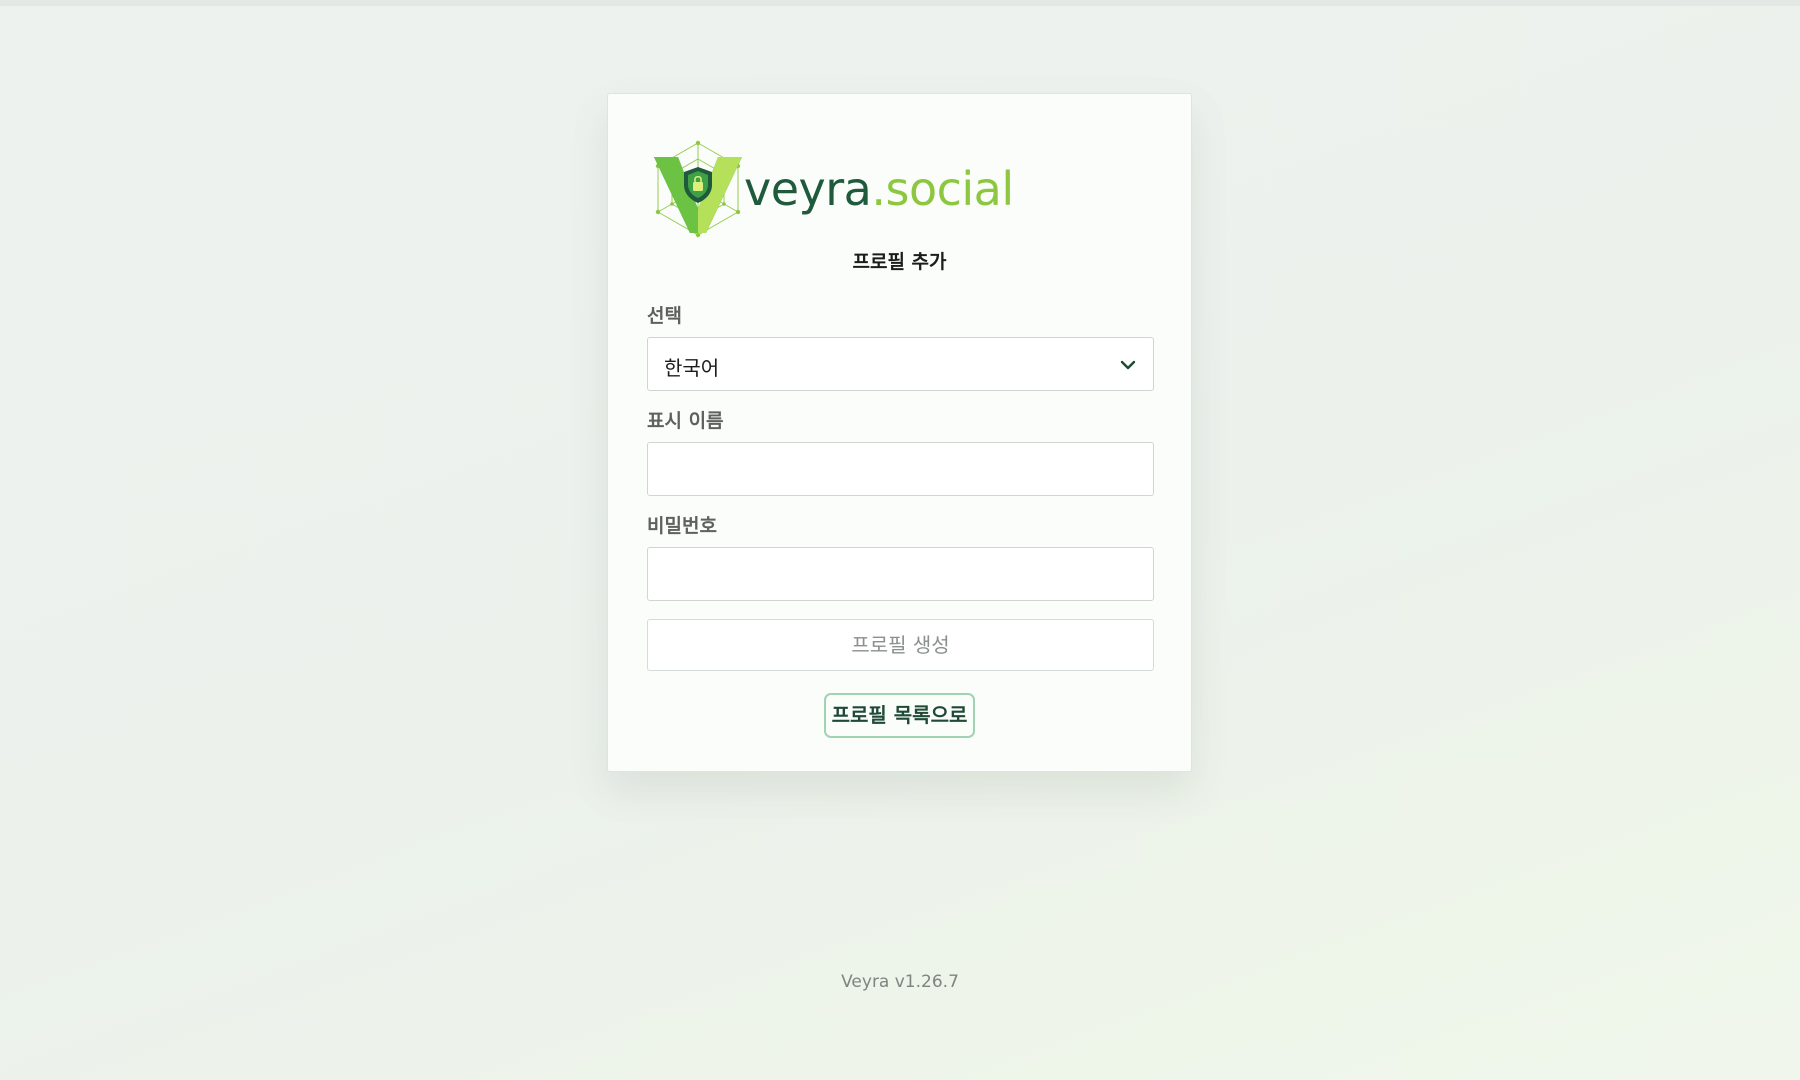  I want to click on language-select-label: 선택, so click(664, 316).